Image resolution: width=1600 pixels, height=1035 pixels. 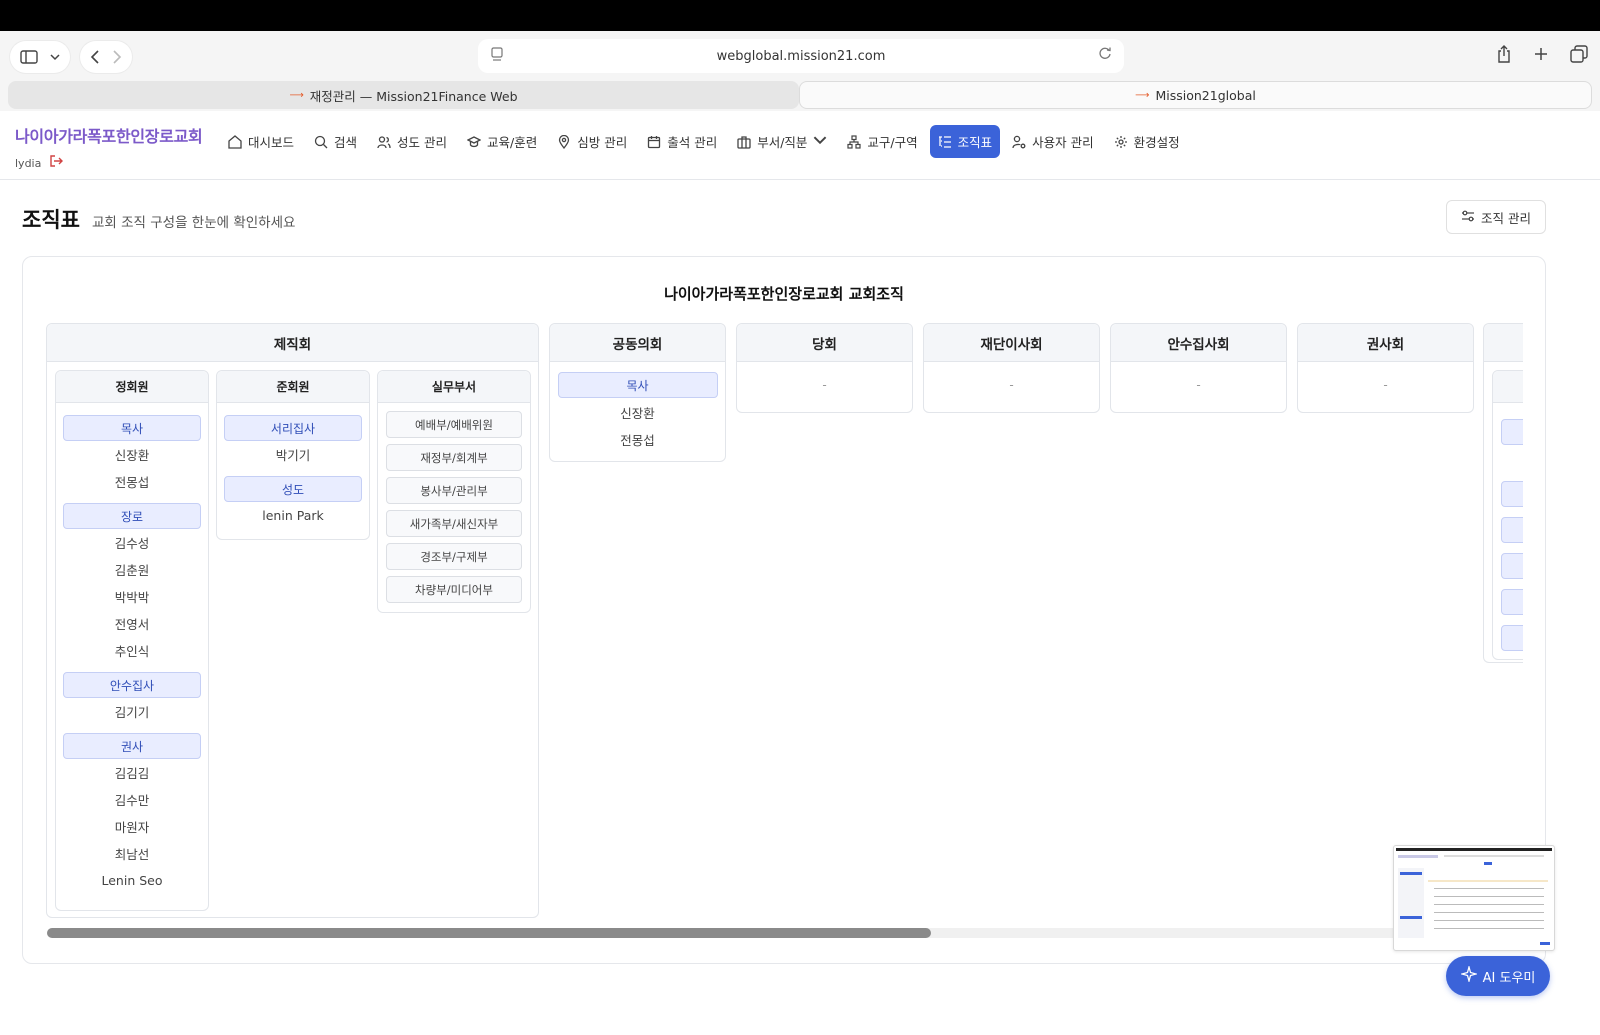 What do you see at coordinates (454, 556) in the screenshot?
I see `department-item: 경조부/구제부` at bounding box center [454, 556].